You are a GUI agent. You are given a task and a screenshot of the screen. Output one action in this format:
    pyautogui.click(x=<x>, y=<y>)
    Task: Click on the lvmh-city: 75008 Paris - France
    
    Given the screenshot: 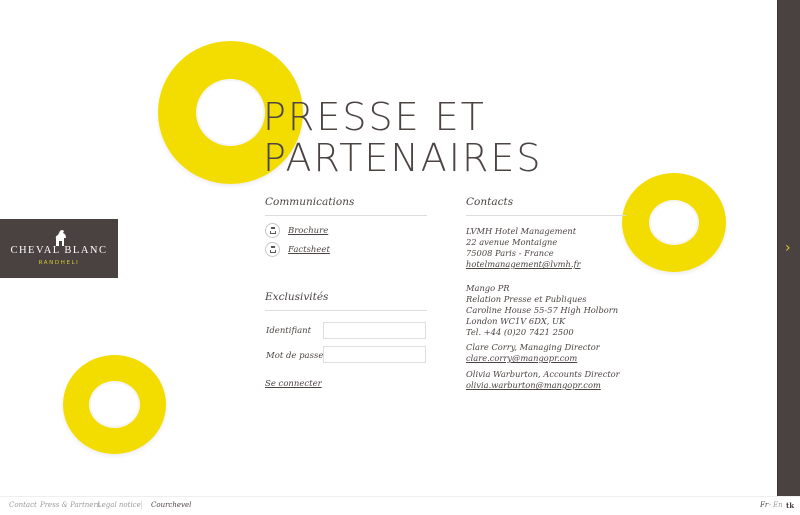 What is the action you would take?
    pyautogui.click(x=510, y=253)
    